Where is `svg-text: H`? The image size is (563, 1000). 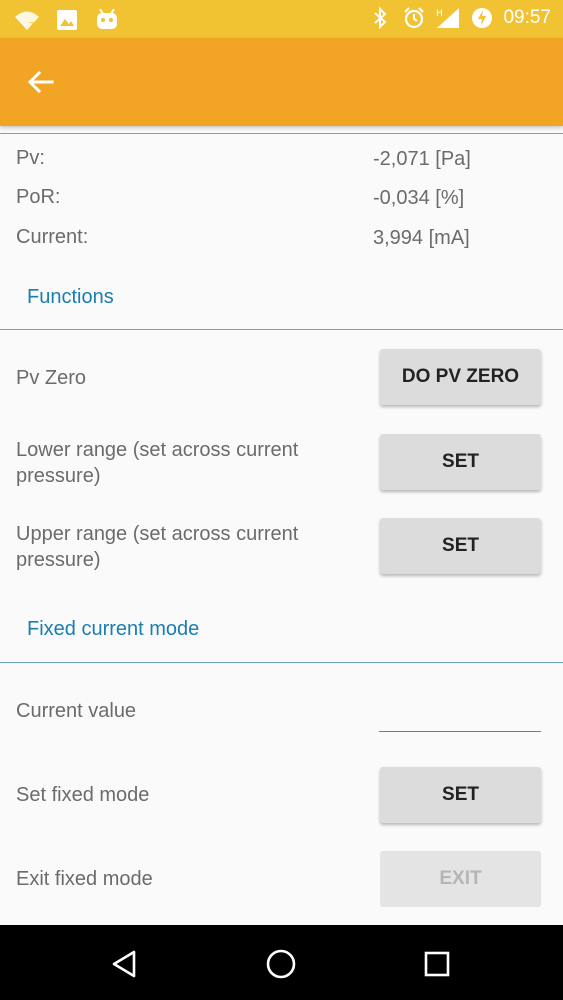
svg-text: H is located at coordinates (439, 14).